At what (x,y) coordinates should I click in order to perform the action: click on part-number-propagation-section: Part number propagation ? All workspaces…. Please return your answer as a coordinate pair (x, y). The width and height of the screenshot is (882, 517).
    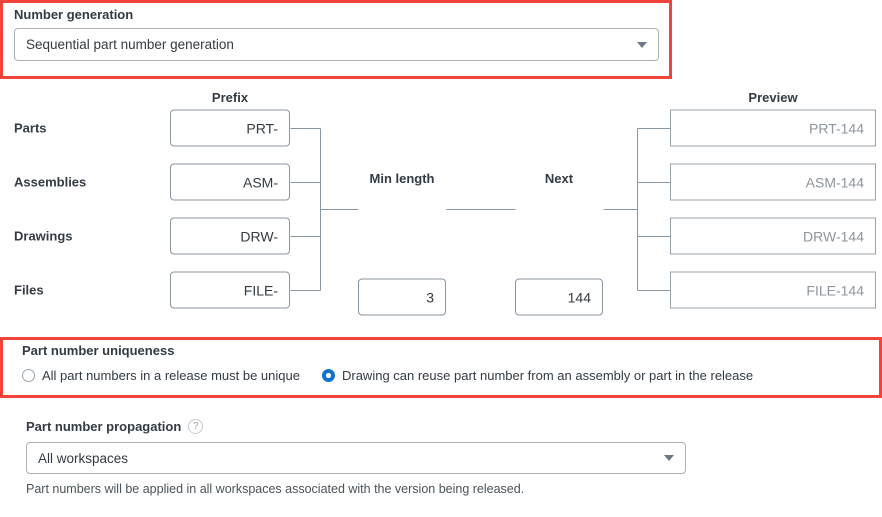
    Looking at the image, I should click on (356, 457).